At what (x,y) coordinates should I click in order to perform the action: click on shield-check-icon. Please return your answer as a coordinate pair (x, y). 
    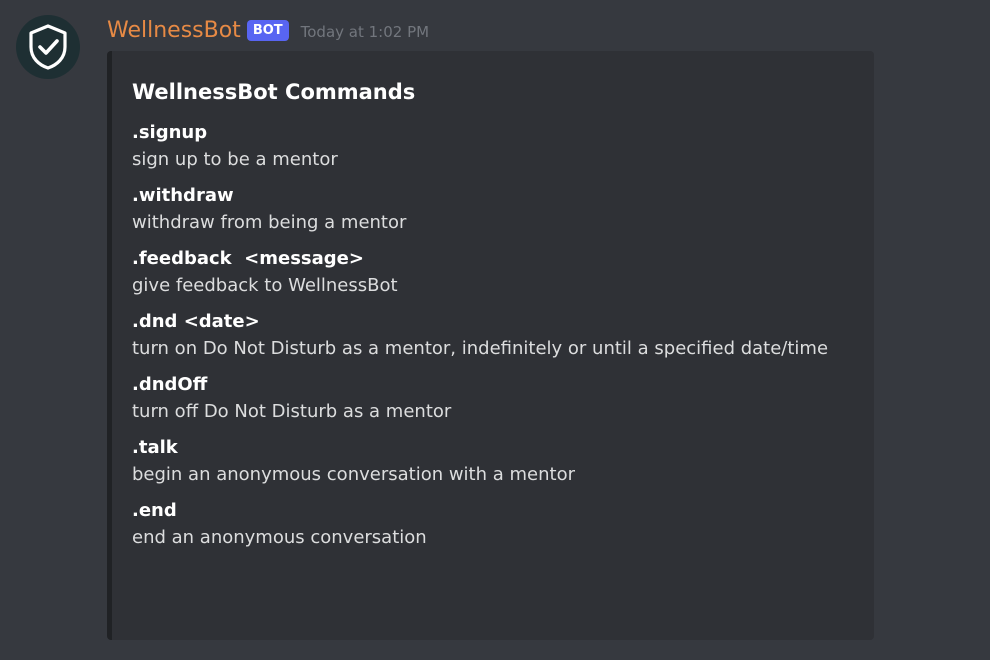
    Looking at the image, I should click on (48, 47).